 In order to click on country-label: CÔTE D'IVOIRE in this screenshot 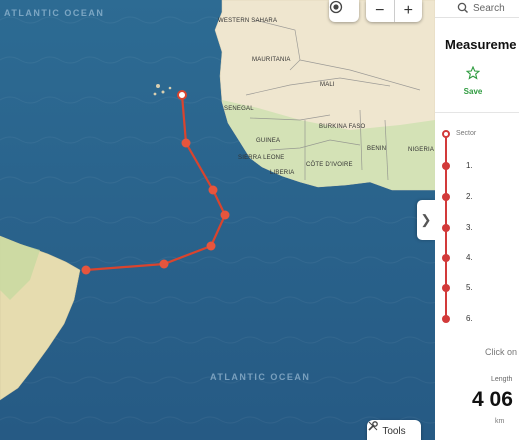, I will do `click(329, 165)`.